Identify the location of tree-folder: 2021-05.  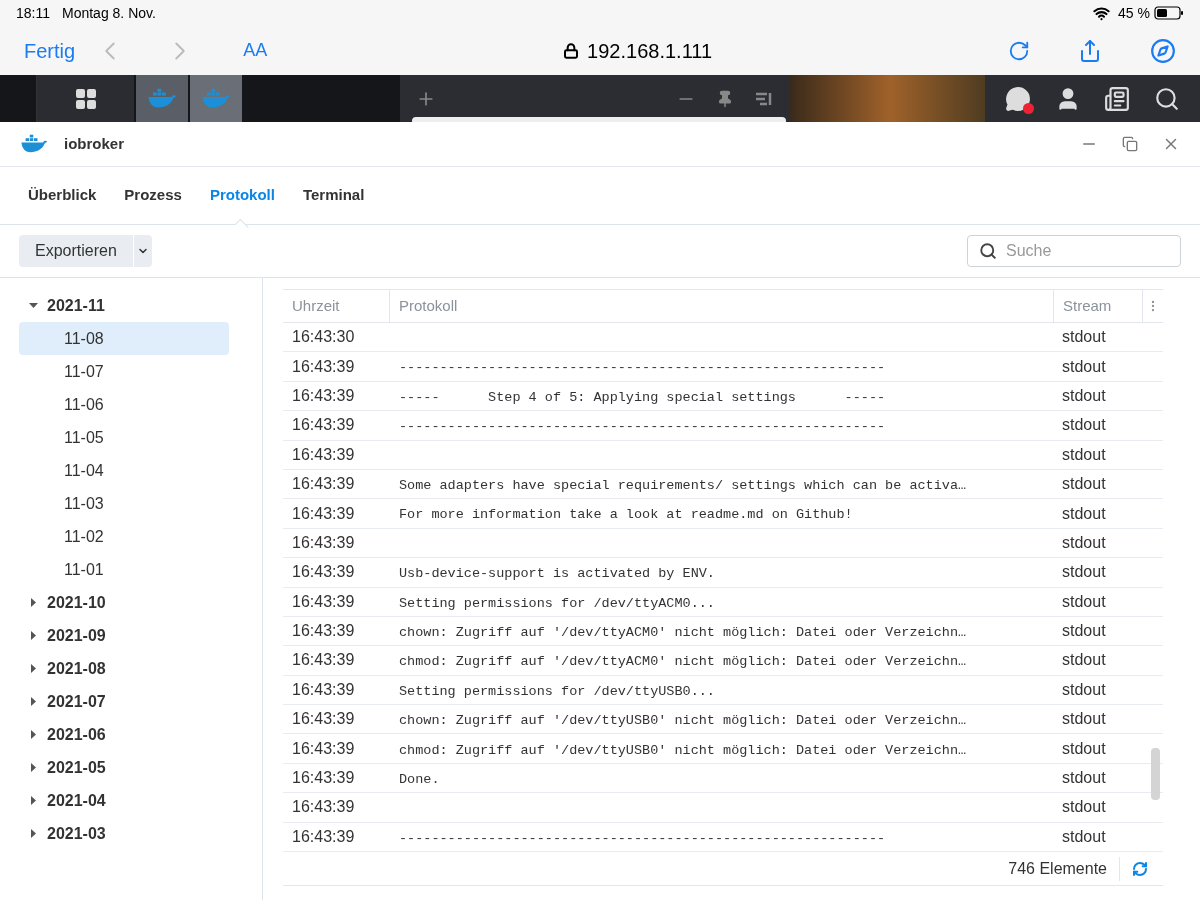
(124, 767).